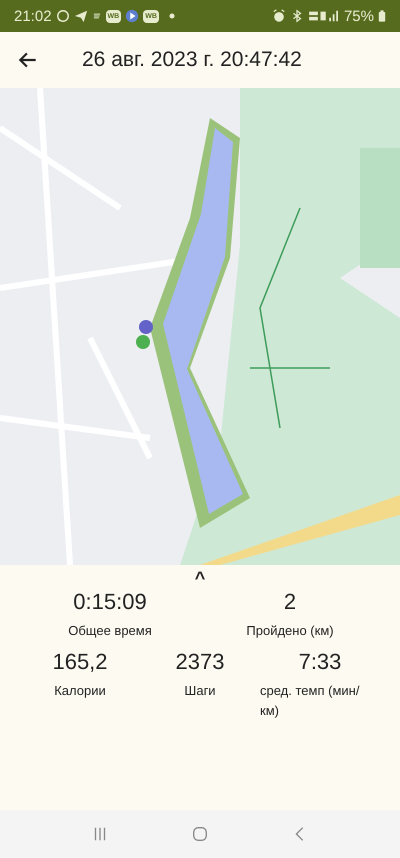 The height and width of the screenshot is (858, 400). Describe the element at coordinates (63, 16) in the screenshot. I see `chat-bubble-icon` at that location.